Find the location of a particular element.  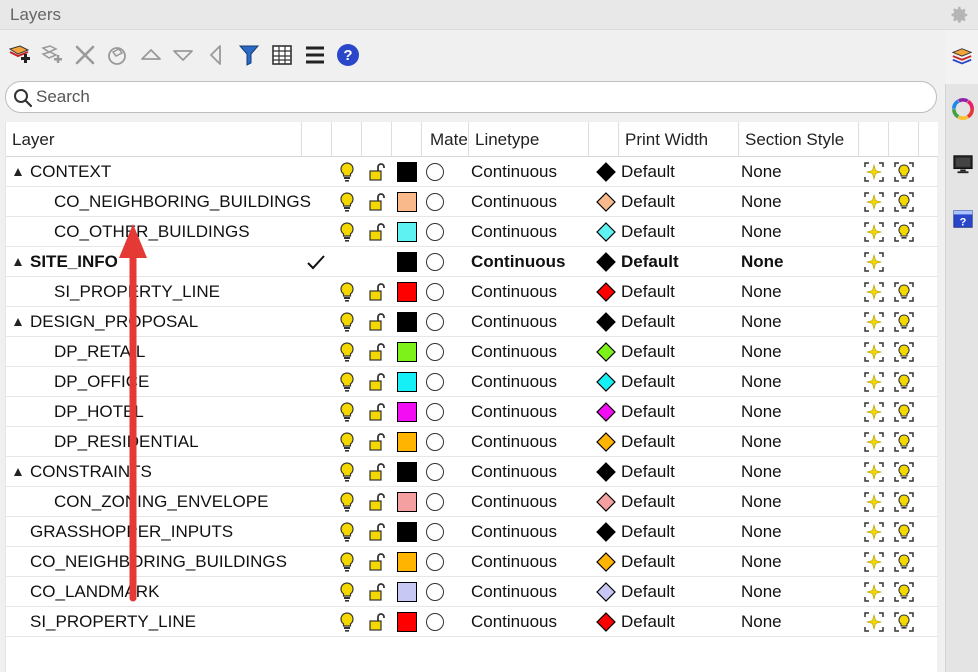

layer-name: CON_ZONING_ENVELOPE is located at coordinates (161, 502).